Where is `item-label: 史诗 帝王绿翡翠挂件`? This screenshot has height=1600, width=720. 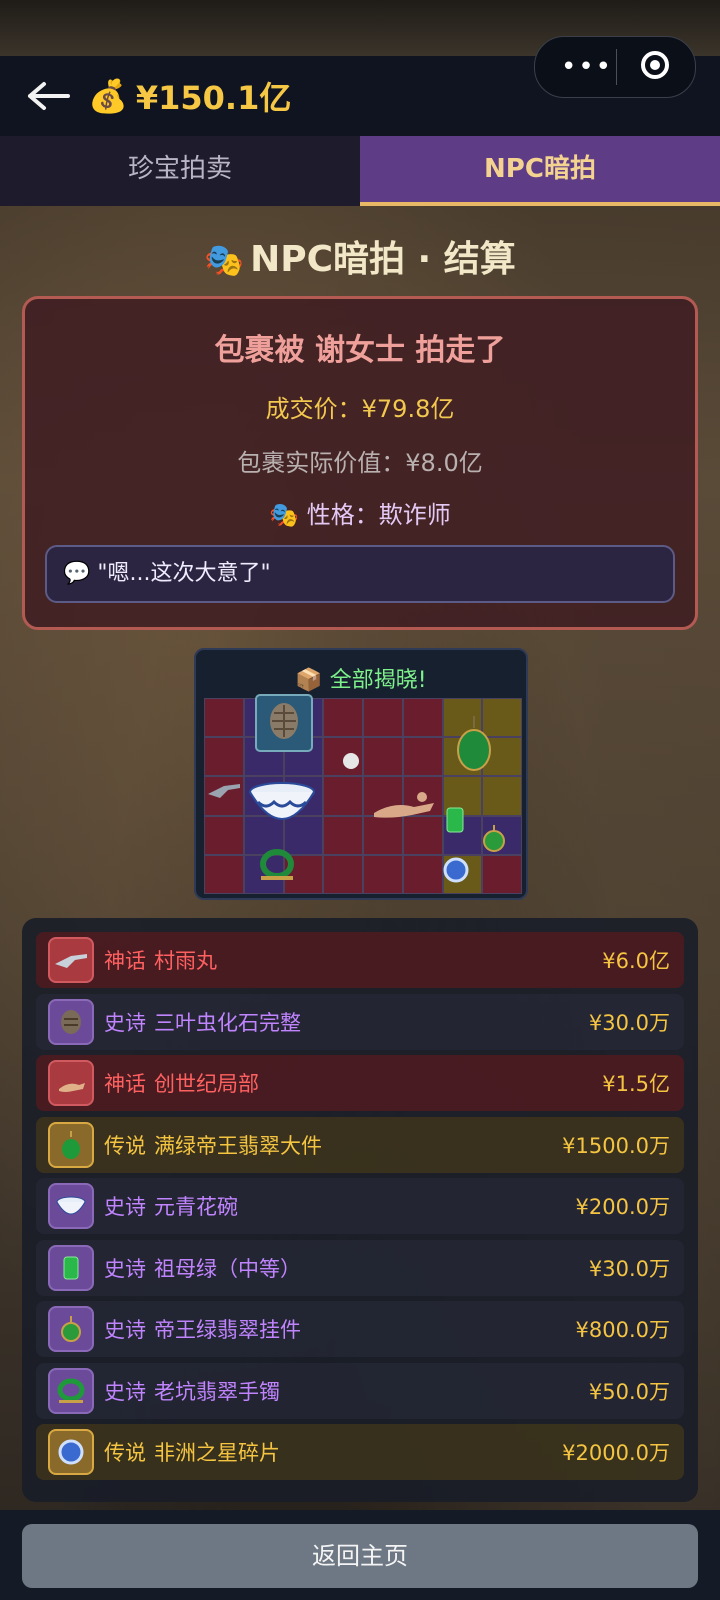
item-label: 史诗 帝王绿翡翠挂件 is located at coordinates (202, 1329).